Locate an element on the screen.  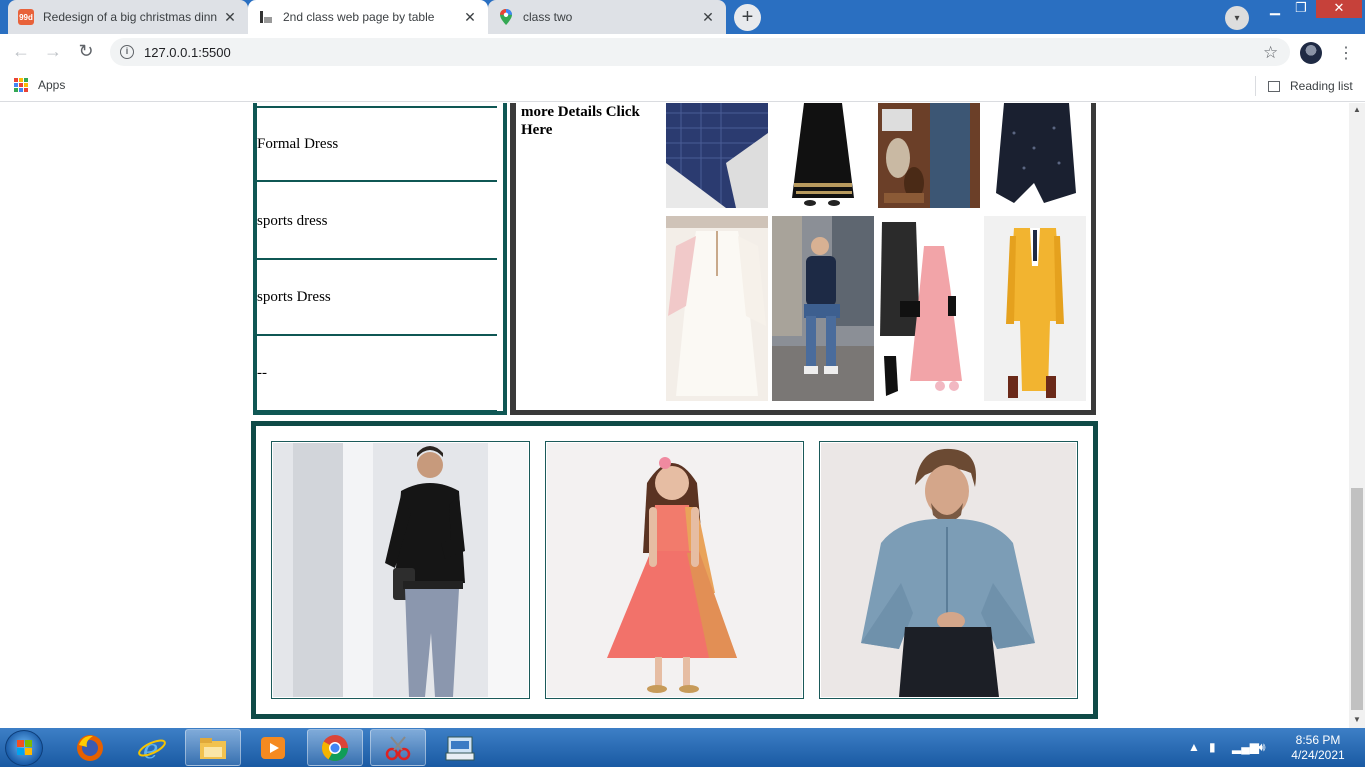
apps-shortcut: Apps is located at coordinates (39, 85).